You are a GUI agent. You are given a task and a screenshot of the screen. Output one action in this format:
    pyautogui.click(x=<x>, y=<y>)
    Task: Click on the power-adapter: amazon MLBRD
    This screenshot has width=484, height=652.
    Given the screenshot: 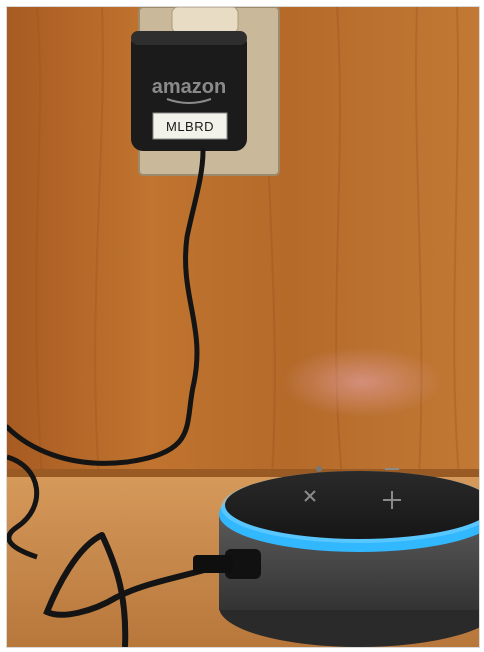 What is the action you would take?
    pyautogui.click(x=189, y=91)
    